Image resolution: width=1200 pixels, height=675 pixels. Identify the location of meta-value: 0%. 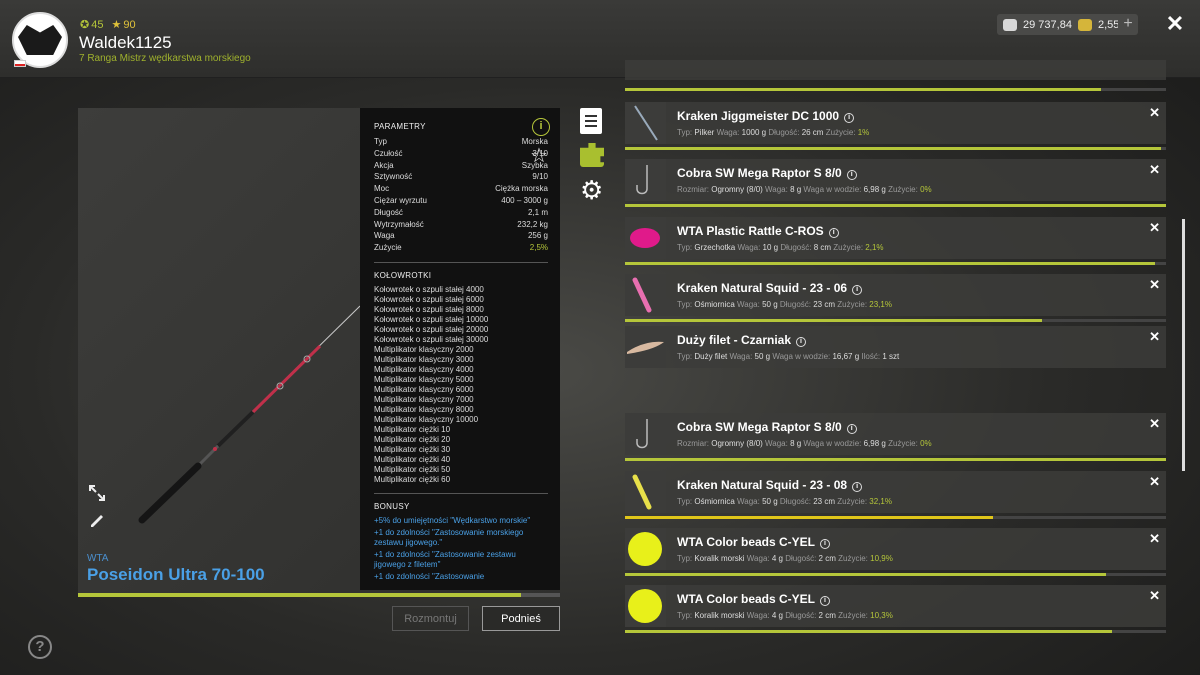
(926, 443).